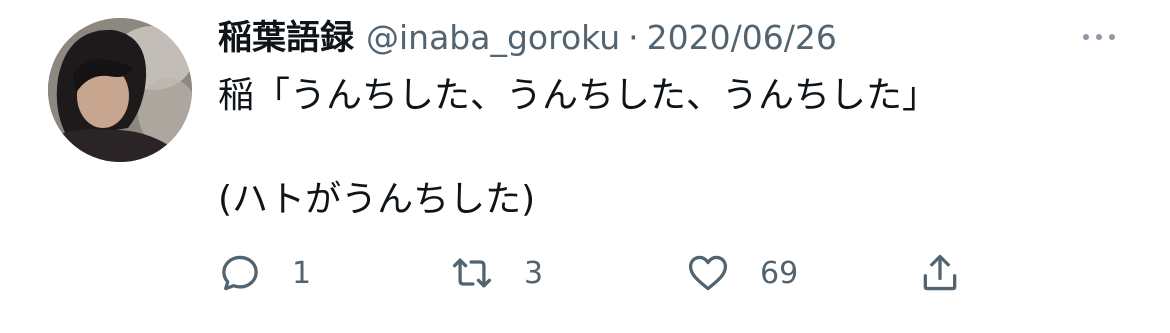  I want to click on heart-icon, so click(708, 273).